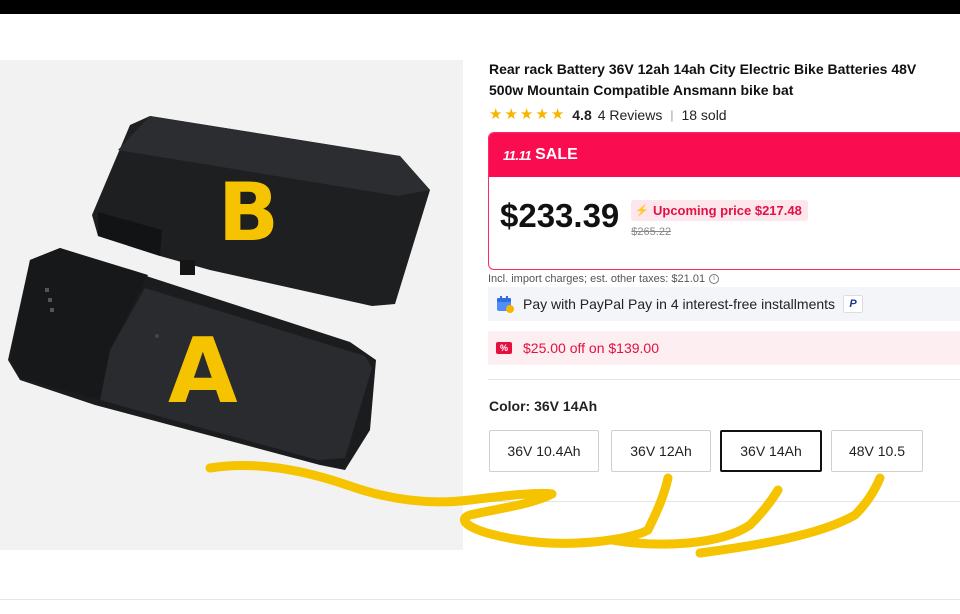  I want to click on upcoming-price-badge: ⚡ Upcoming price $217.48, so click(719, 210).